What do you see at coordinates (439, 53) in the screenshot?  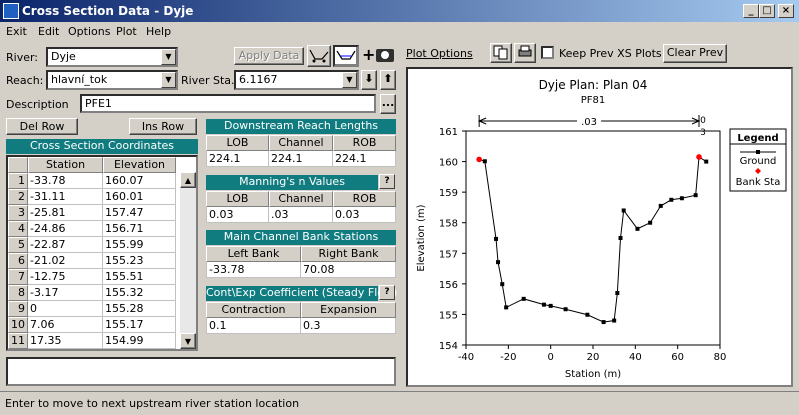 I see `plot-options-link: Plot Options` at bounding box center [439, 53].